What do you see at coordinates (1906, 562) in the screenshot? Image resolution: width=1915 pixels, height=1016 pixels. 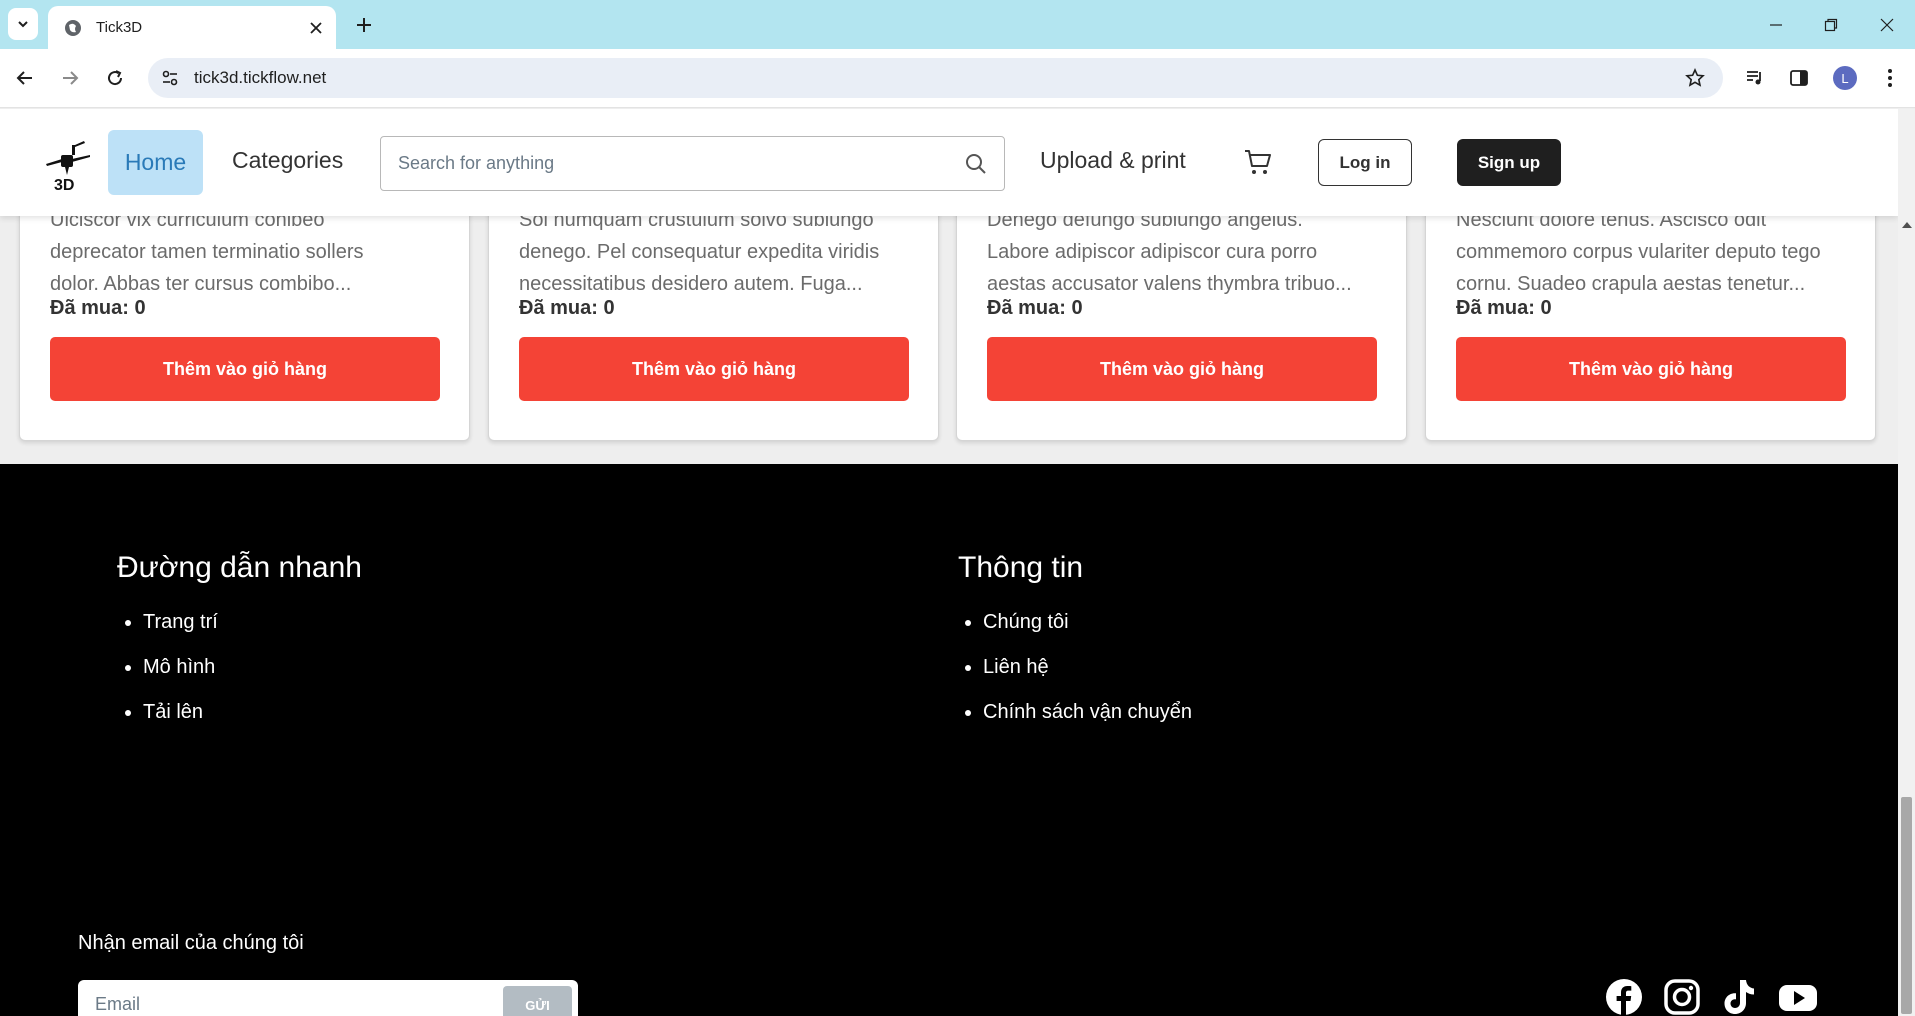 I see `page-scrollbar` at bounding box center [1906, 562].